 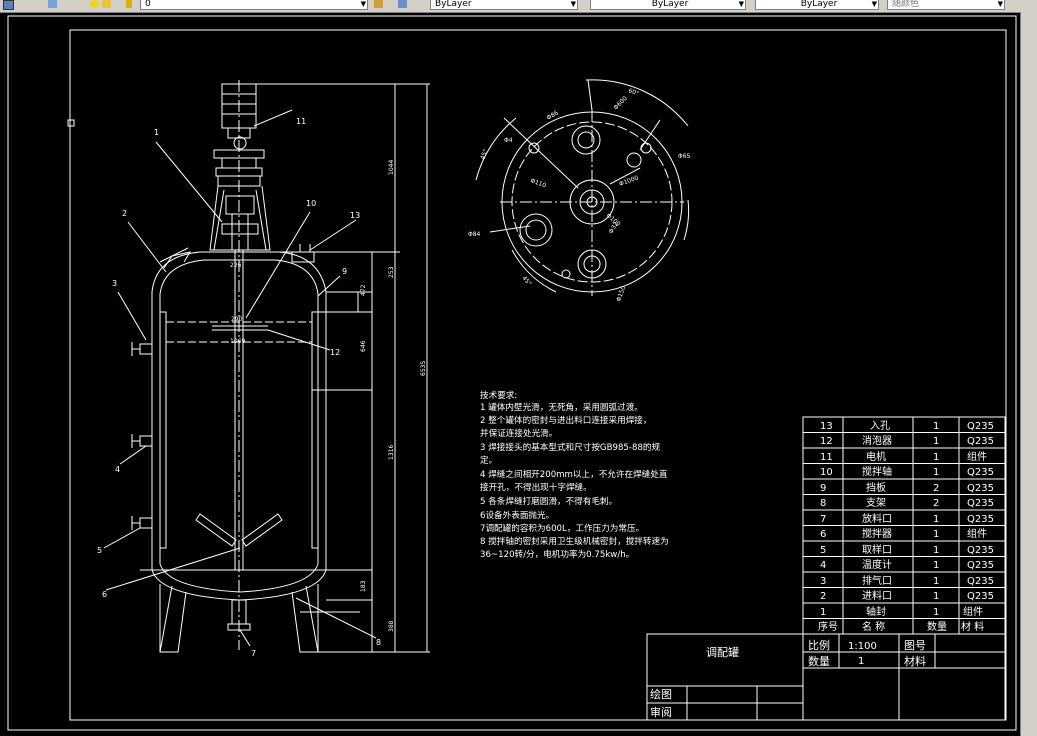 What do you see at coordinates (117, 469) in the screenshot?
I see `callout-4: 4` at bounding box center [117, 469].